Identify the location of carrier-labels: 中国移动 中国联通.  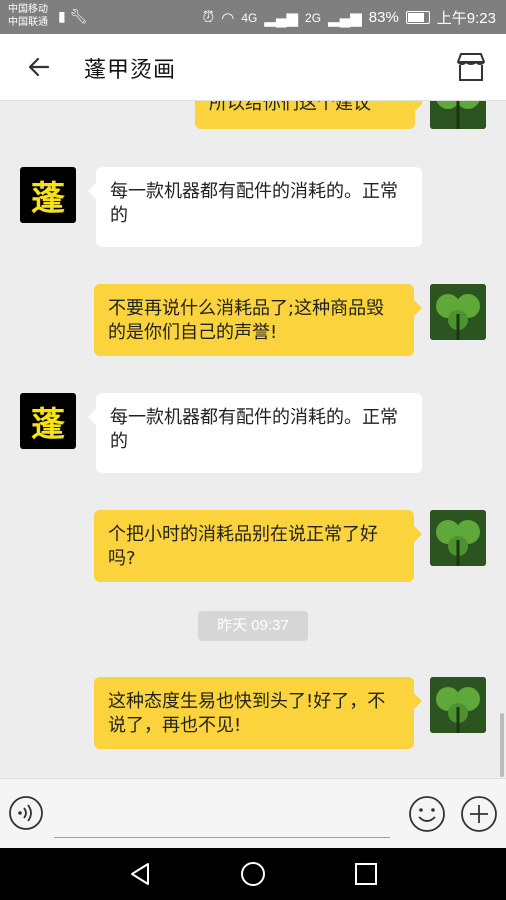
(28, 16).